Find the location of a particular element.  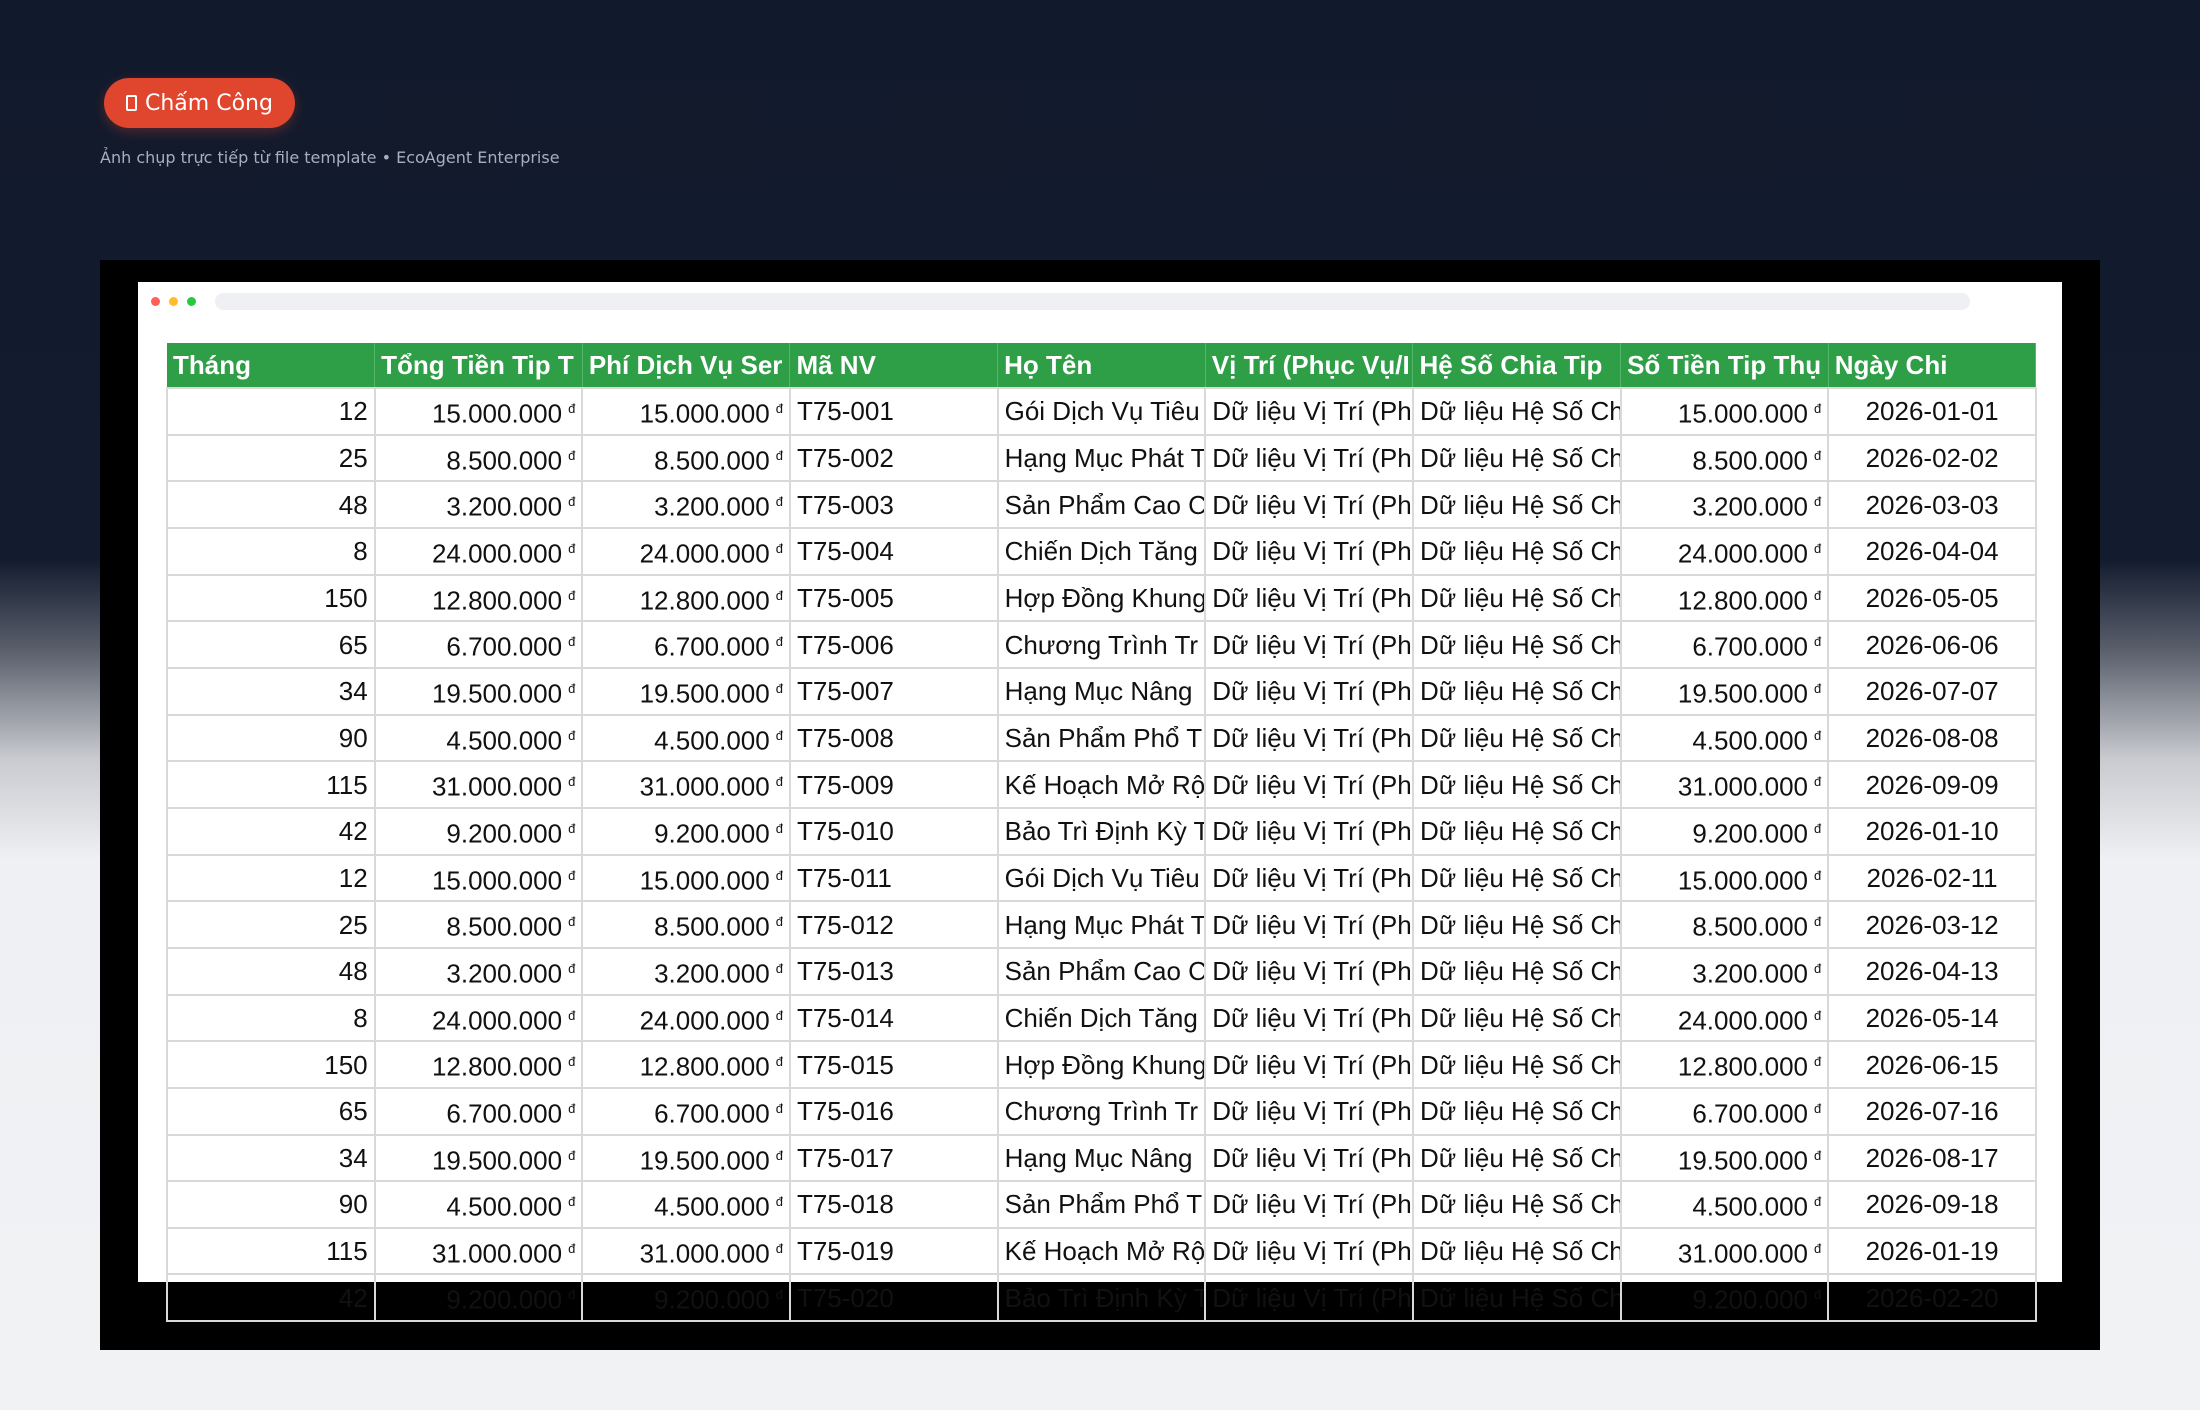

cell-tong-tien-tip: 31.000.000 đ is located at coordinates (478, 784).